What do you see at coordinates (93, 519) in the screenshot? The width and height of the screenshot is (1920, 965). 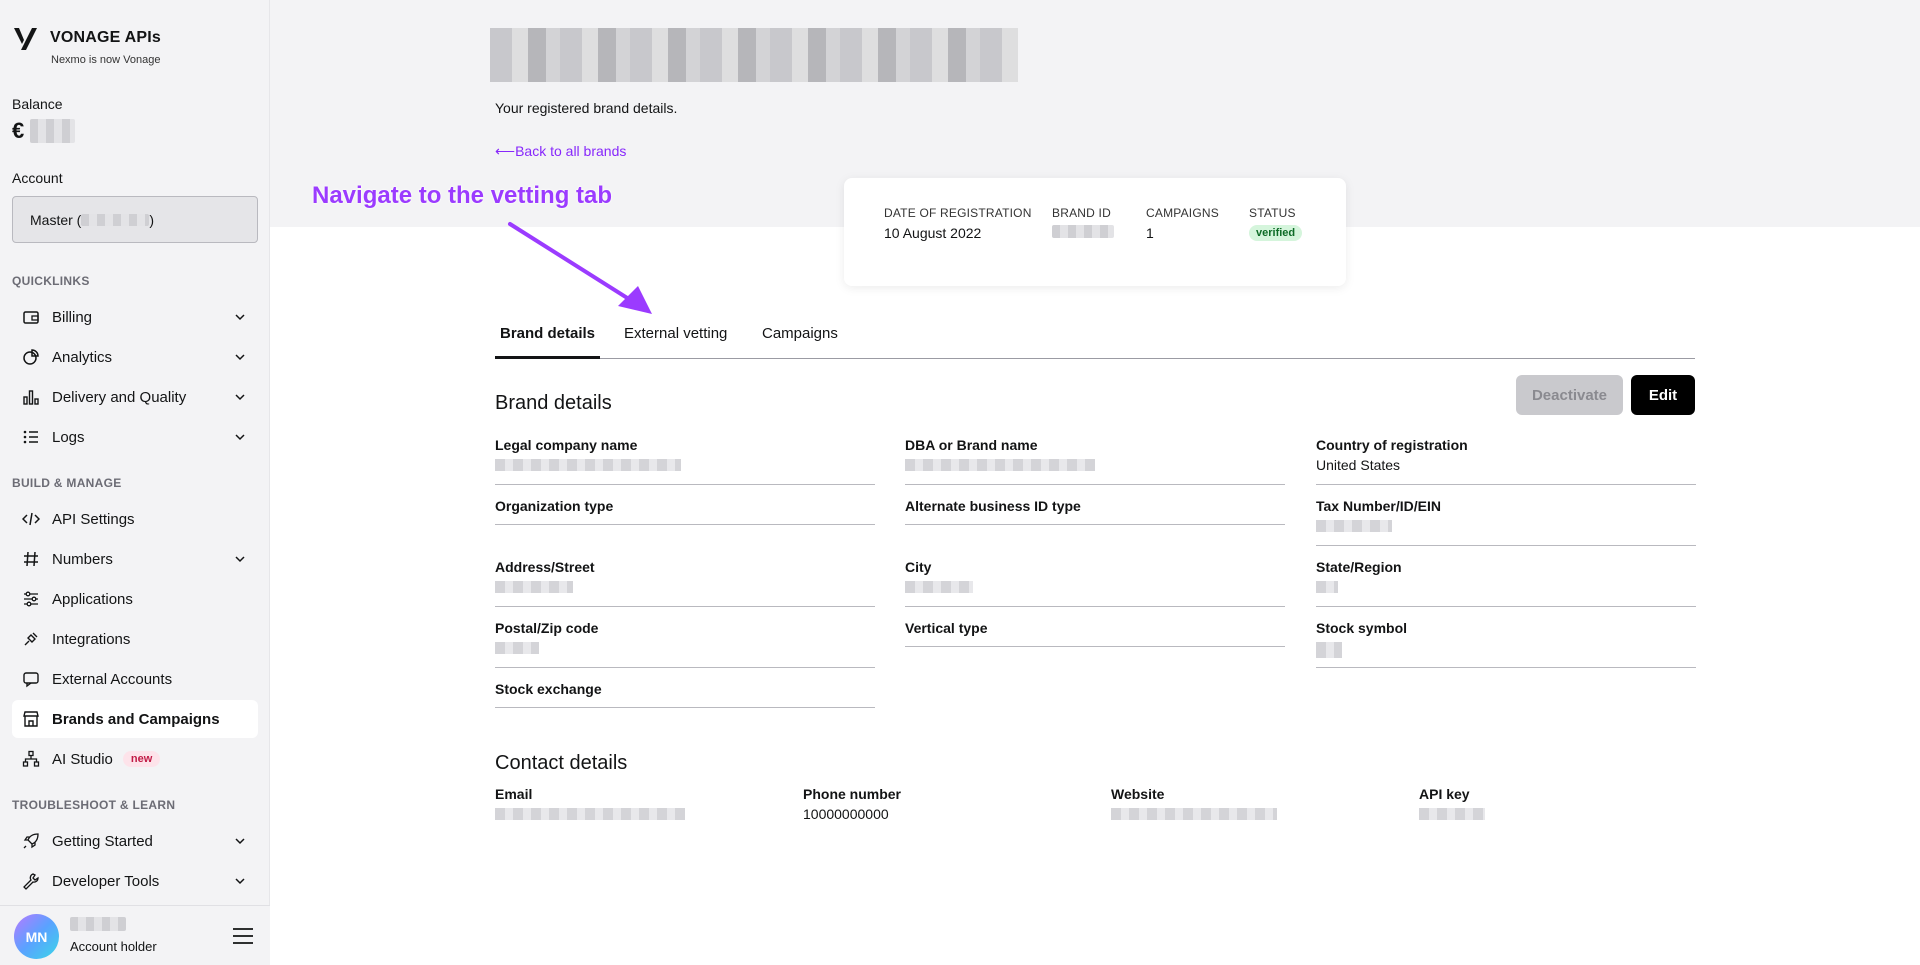 I see `sidebar-item-label: API Settings` at bounding box center [93, 519].